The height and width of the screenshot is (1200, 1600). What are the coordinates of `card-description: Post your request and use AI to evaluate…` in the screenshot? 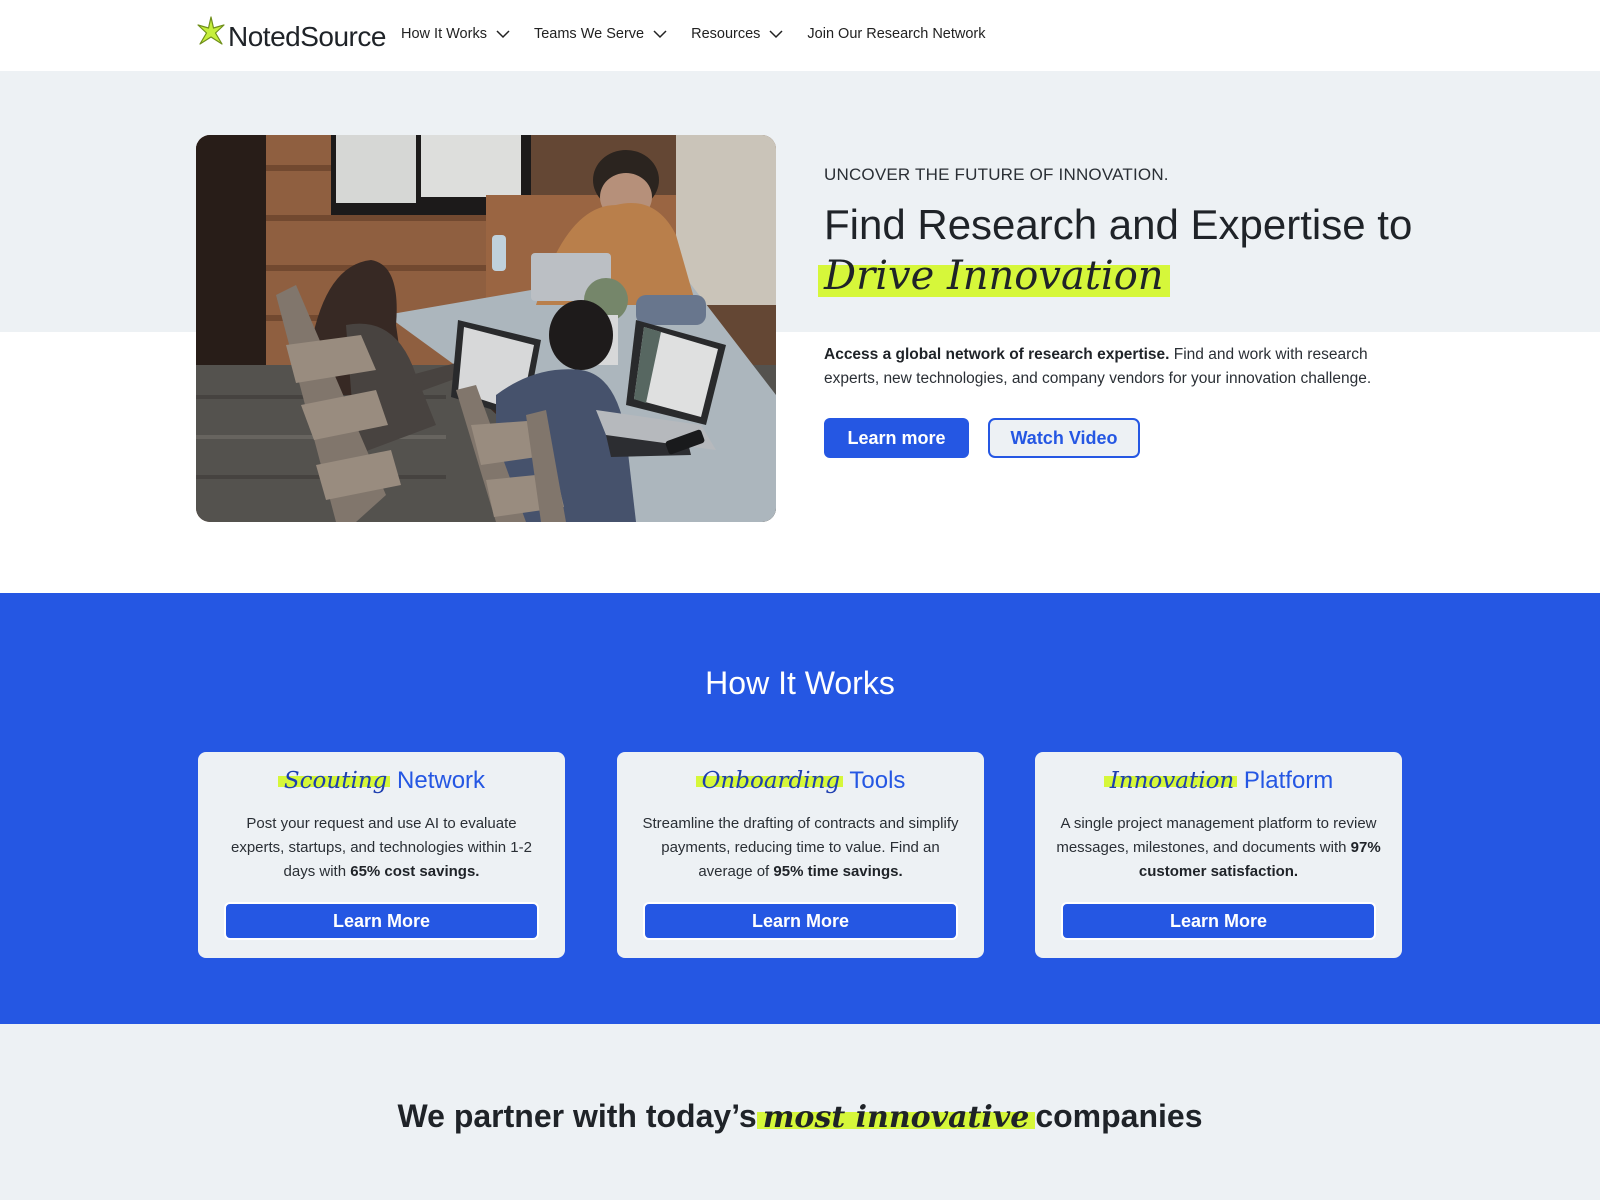 It's located at (381, 848).